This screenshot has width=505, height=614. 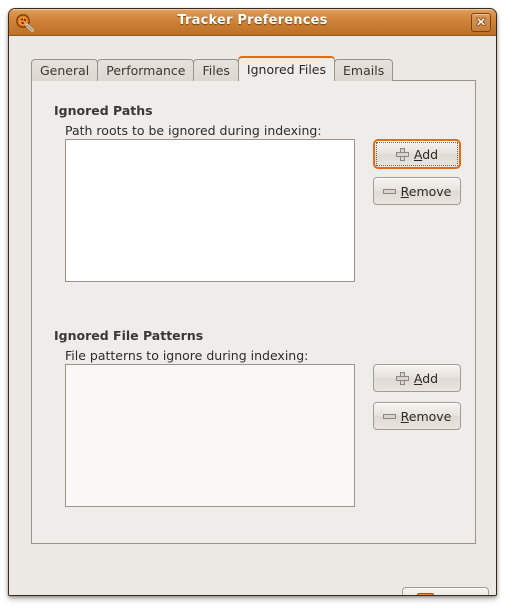 I want to click on tab-emails: Emails, so click(x=364, y=70).